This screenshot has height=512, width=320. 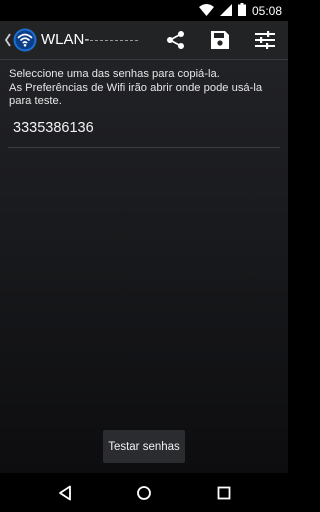 What do you see at coordinates (114, 40) in the screenshot?
I see `redacted-mask` at bounding box center [114, 40].